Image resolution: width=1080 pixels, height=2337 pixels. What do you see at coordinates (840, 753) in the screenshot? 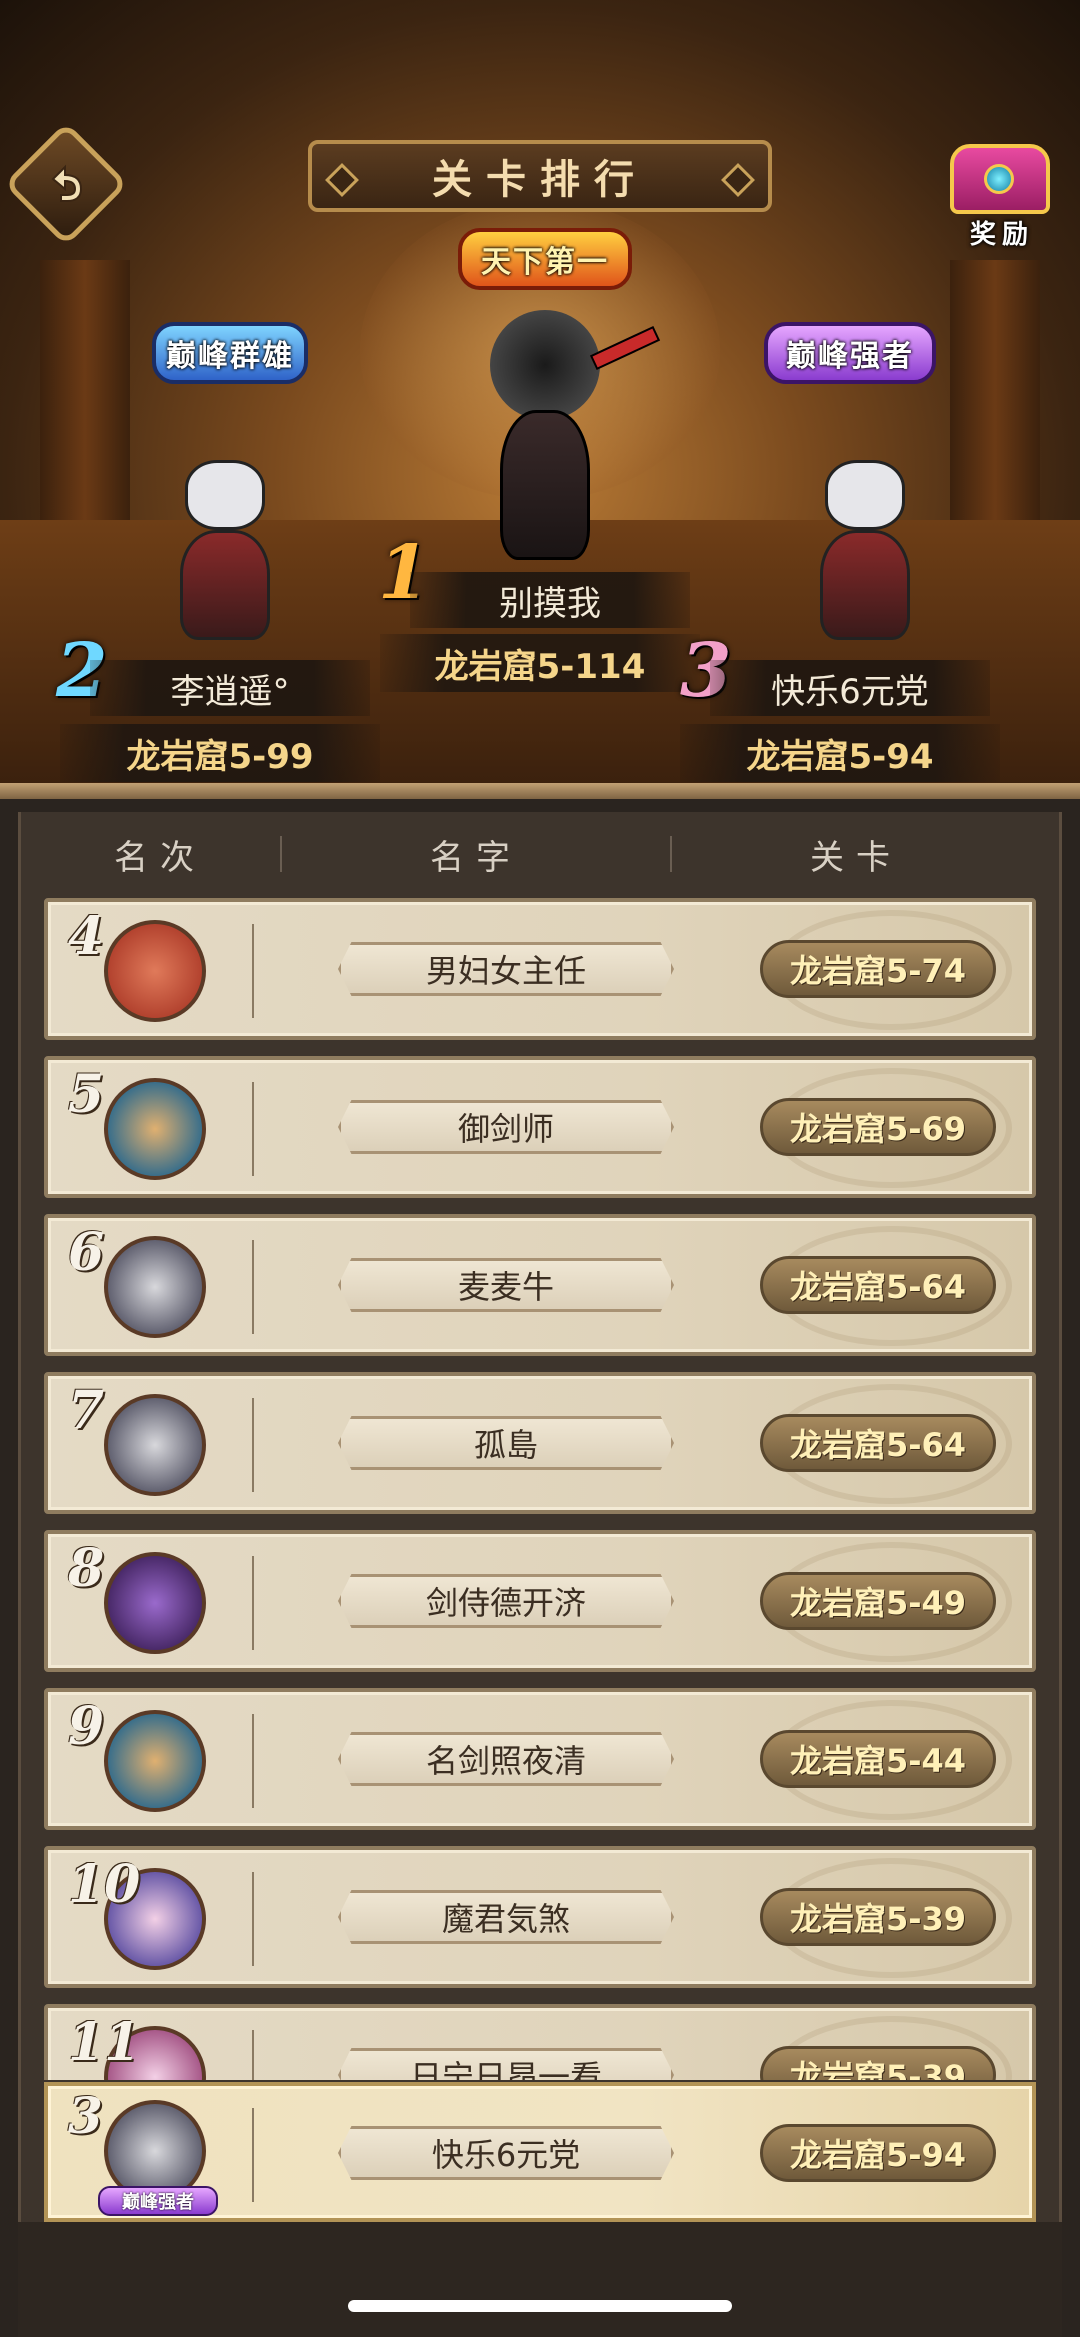
I see `third-place-stage: 龙岩窟5-94` at bounding box center [840, 753].